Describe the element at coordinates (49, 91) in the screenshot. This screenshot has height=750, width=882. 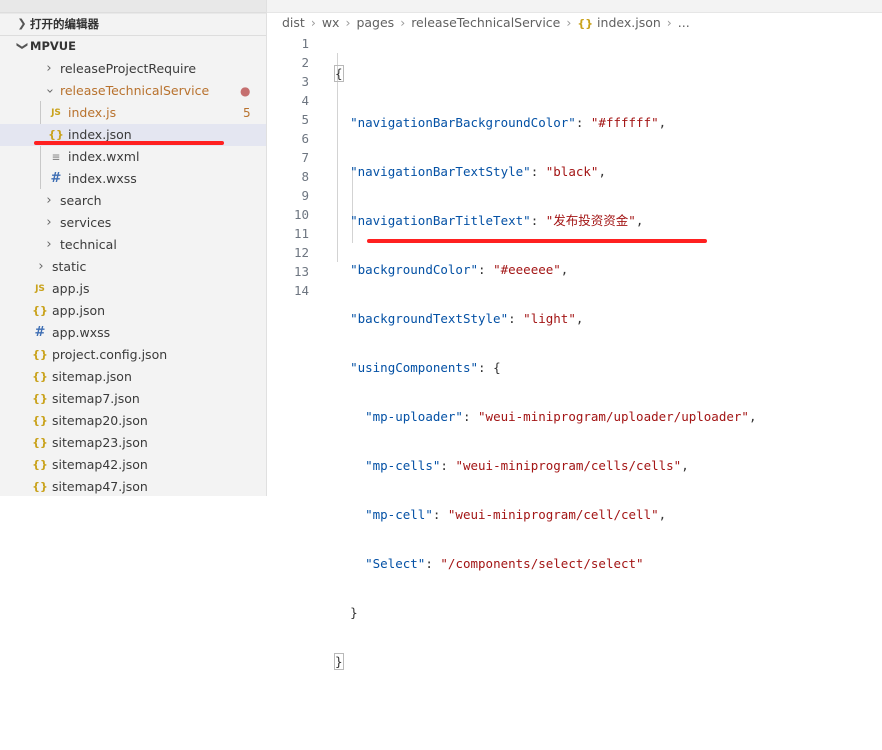
I see `chevron-down-icon: ›` at that location.